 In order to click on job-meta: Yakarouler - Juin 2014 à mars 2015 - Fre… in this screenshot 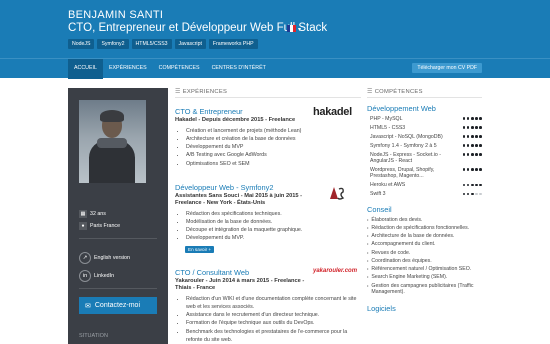, I will do `click(240, 284)`.